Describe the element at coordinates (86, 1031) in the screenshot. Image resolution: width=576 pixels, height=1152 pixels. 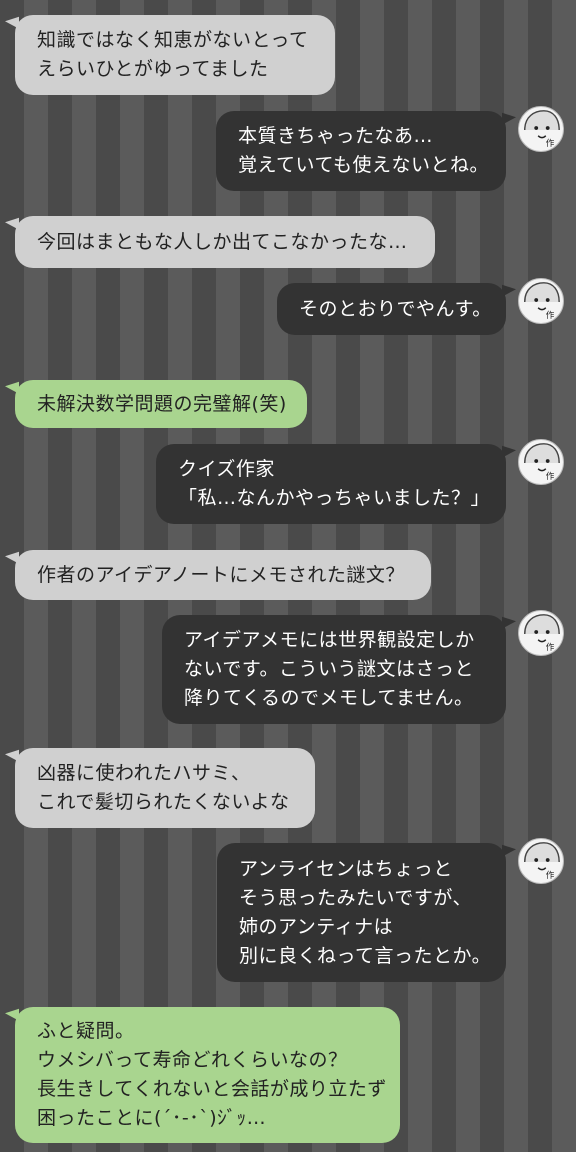
I see `message-line: ふと疑問。` at that location.